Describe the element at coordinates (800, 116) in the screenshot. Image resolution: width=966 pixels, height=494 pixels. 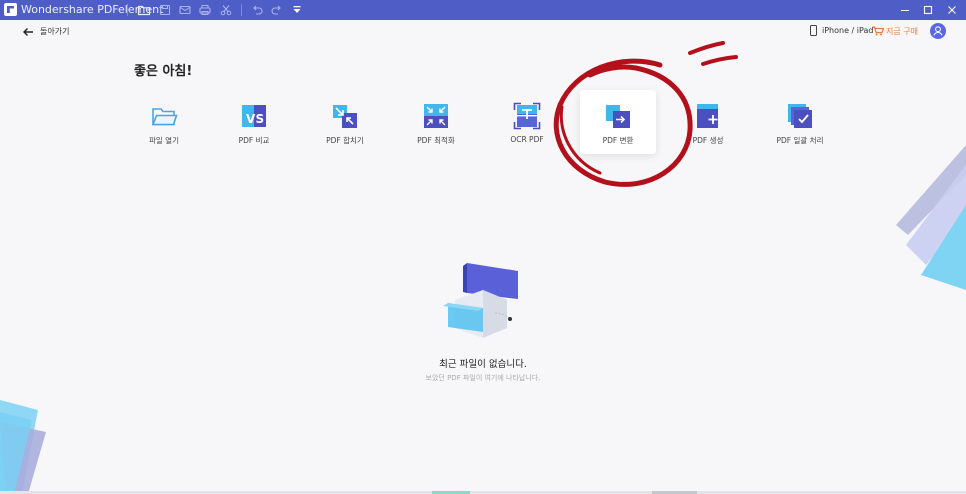
I see `batch-icon` at that location.